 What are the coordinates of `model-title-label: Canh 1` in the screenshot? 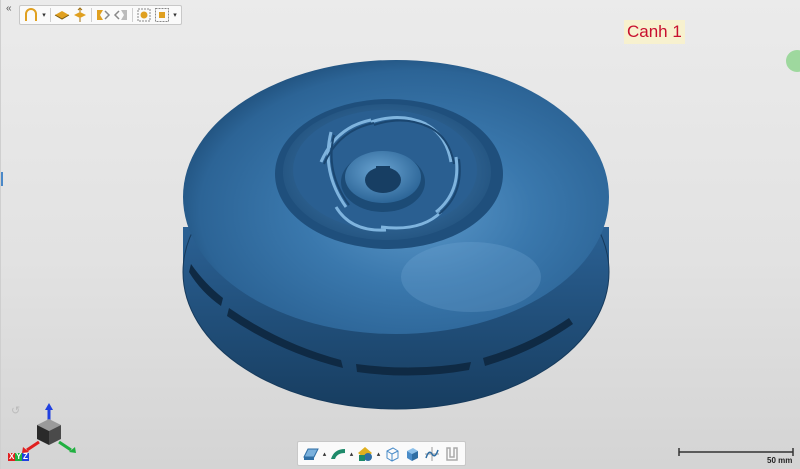 It's located at (654, 32).